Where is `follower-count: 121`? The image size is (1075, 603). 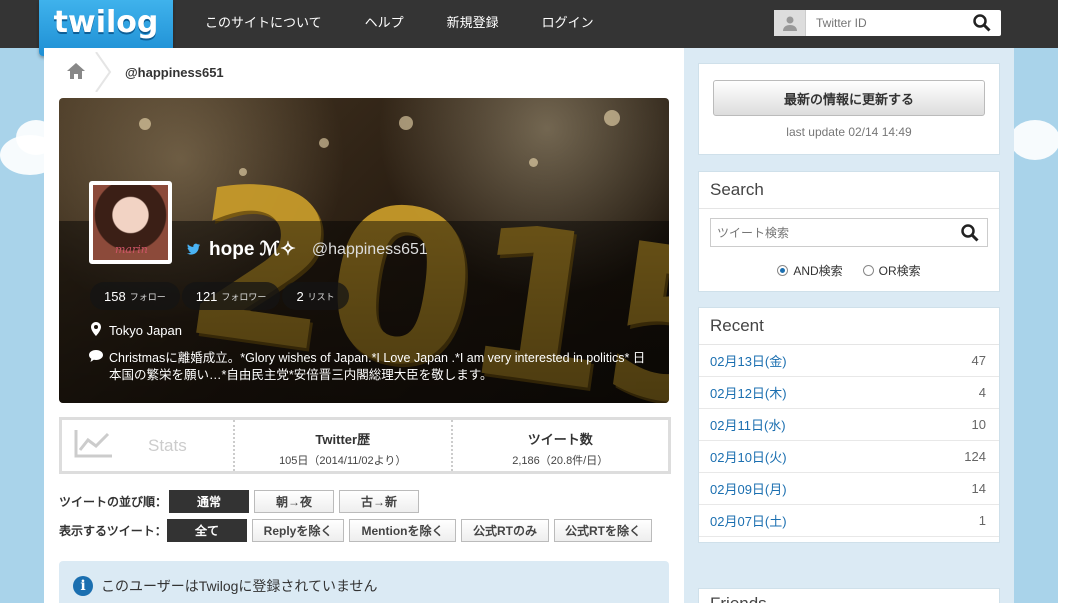
follower-count: 121 is located at coordinates (206, 296).